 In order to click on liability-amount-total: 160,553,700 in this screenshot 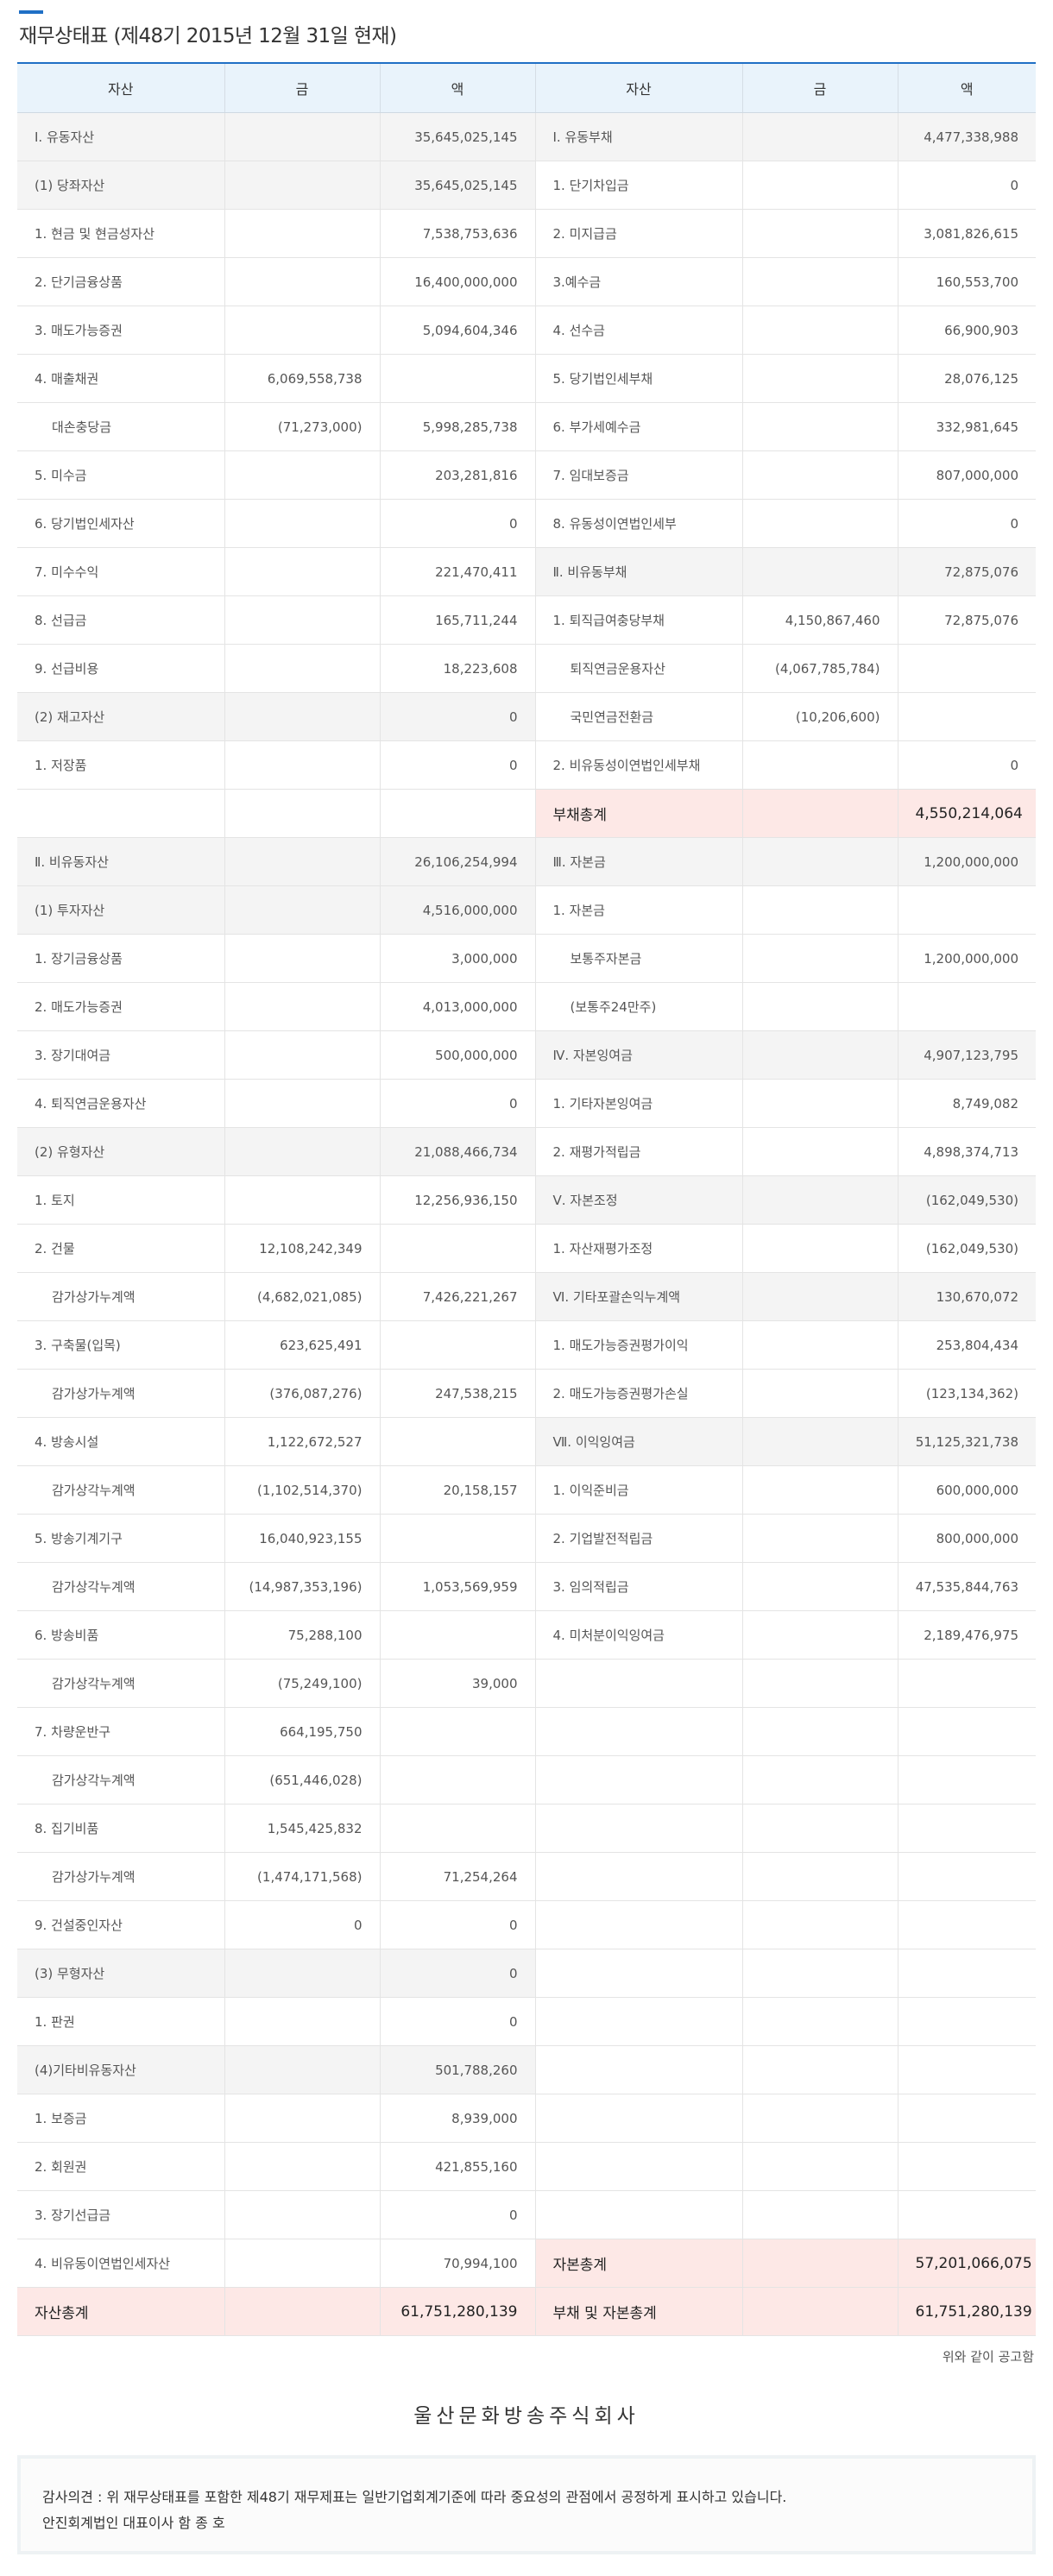, I will do `click(967, 282)`.